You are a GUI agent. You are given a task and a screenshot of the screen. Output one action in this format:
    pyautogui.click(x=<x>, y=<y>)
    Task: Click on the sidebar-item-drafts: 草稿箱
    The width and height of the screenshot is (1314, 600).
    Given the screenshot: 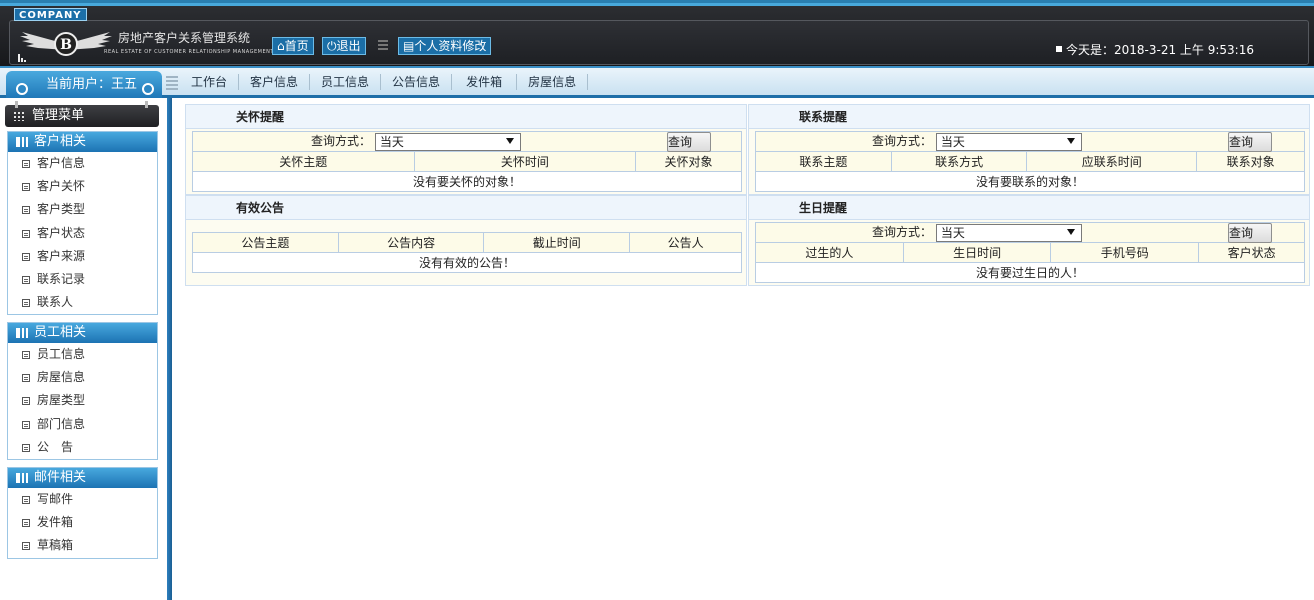 What is the action you would take?
    pyautogui.click(x=82, y=545)
    